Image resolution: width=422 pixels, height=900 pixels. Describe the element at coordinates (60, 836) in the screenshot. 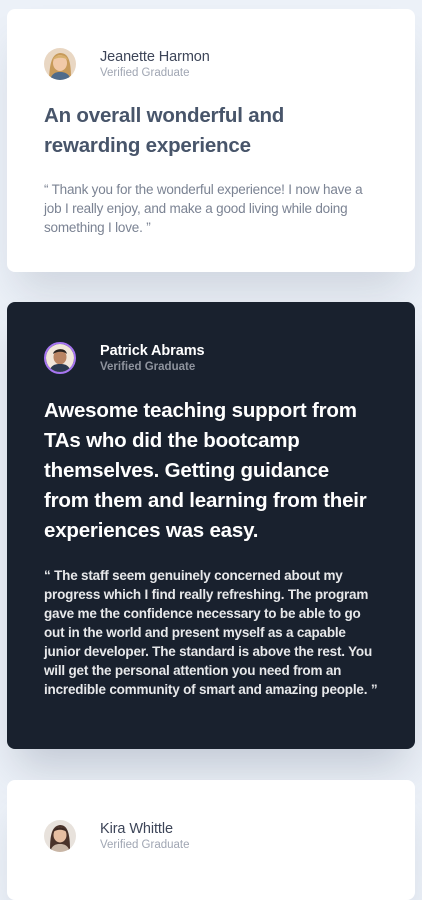

I see `avatar-kira` at that location.